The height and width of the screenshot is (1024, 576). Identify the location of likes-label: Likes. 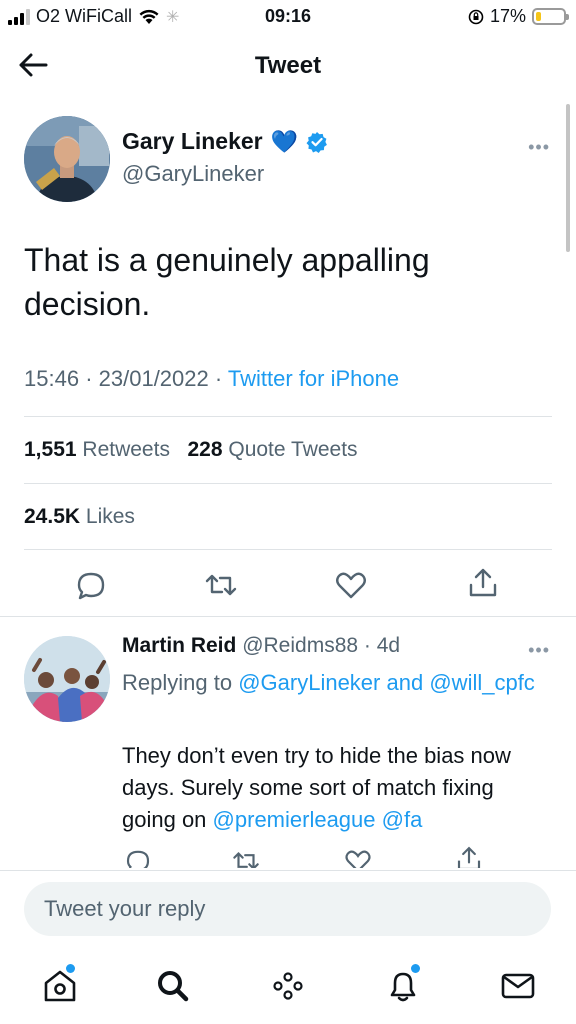
(110, 516).